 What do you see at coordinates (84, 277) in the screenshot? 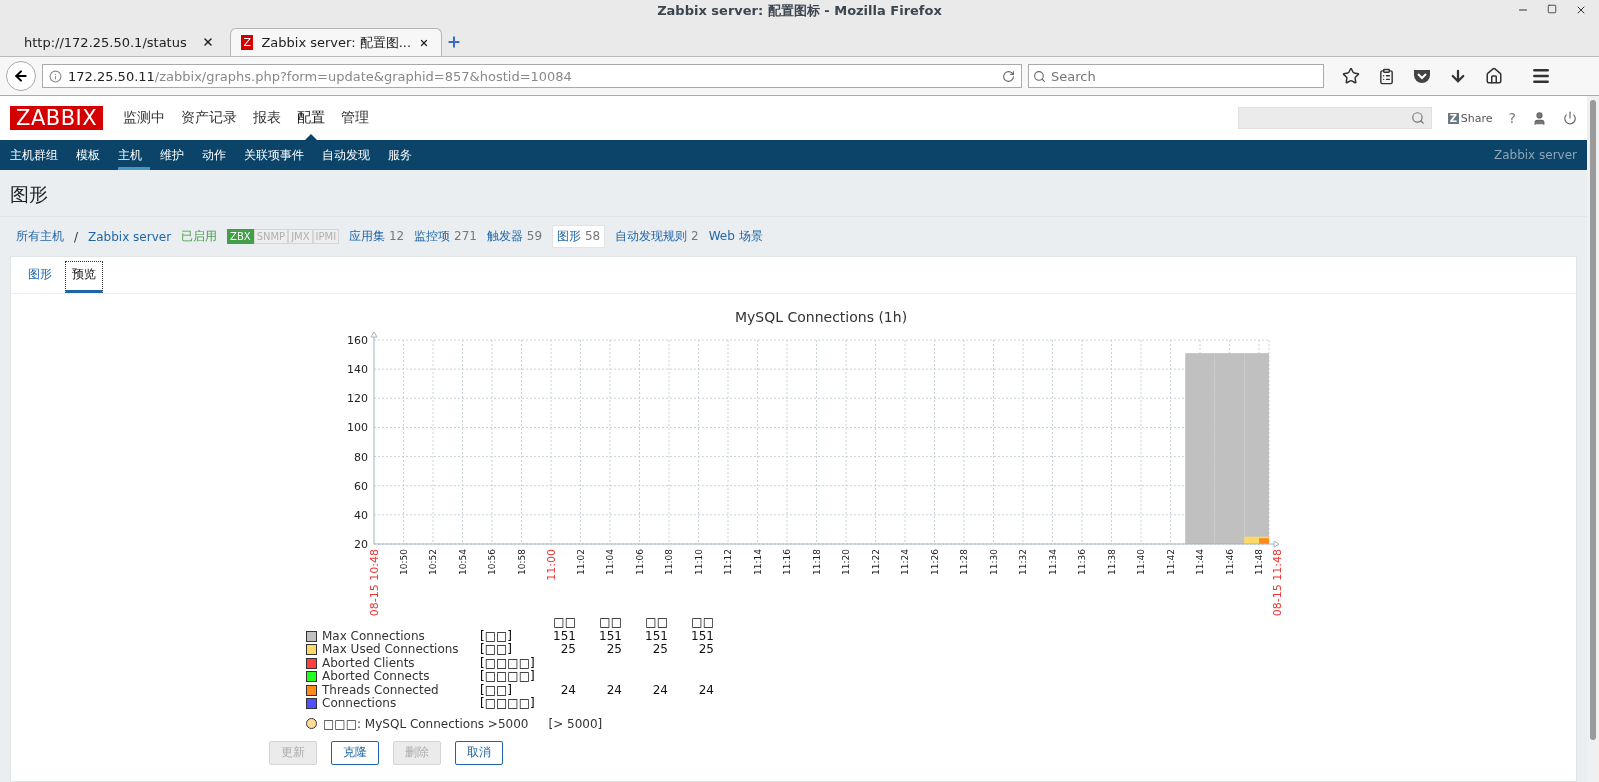
I see `form-tab: 预览` at bounding box center [84, 277].